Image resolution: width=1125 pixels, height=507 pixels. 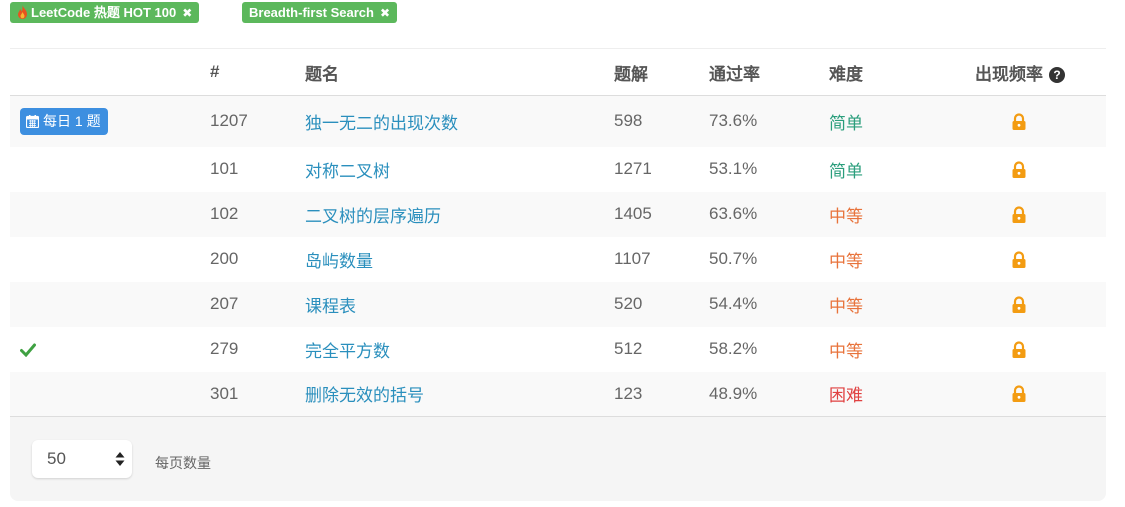 I want to click on checkmark-icon, so click(x=28, y=350).